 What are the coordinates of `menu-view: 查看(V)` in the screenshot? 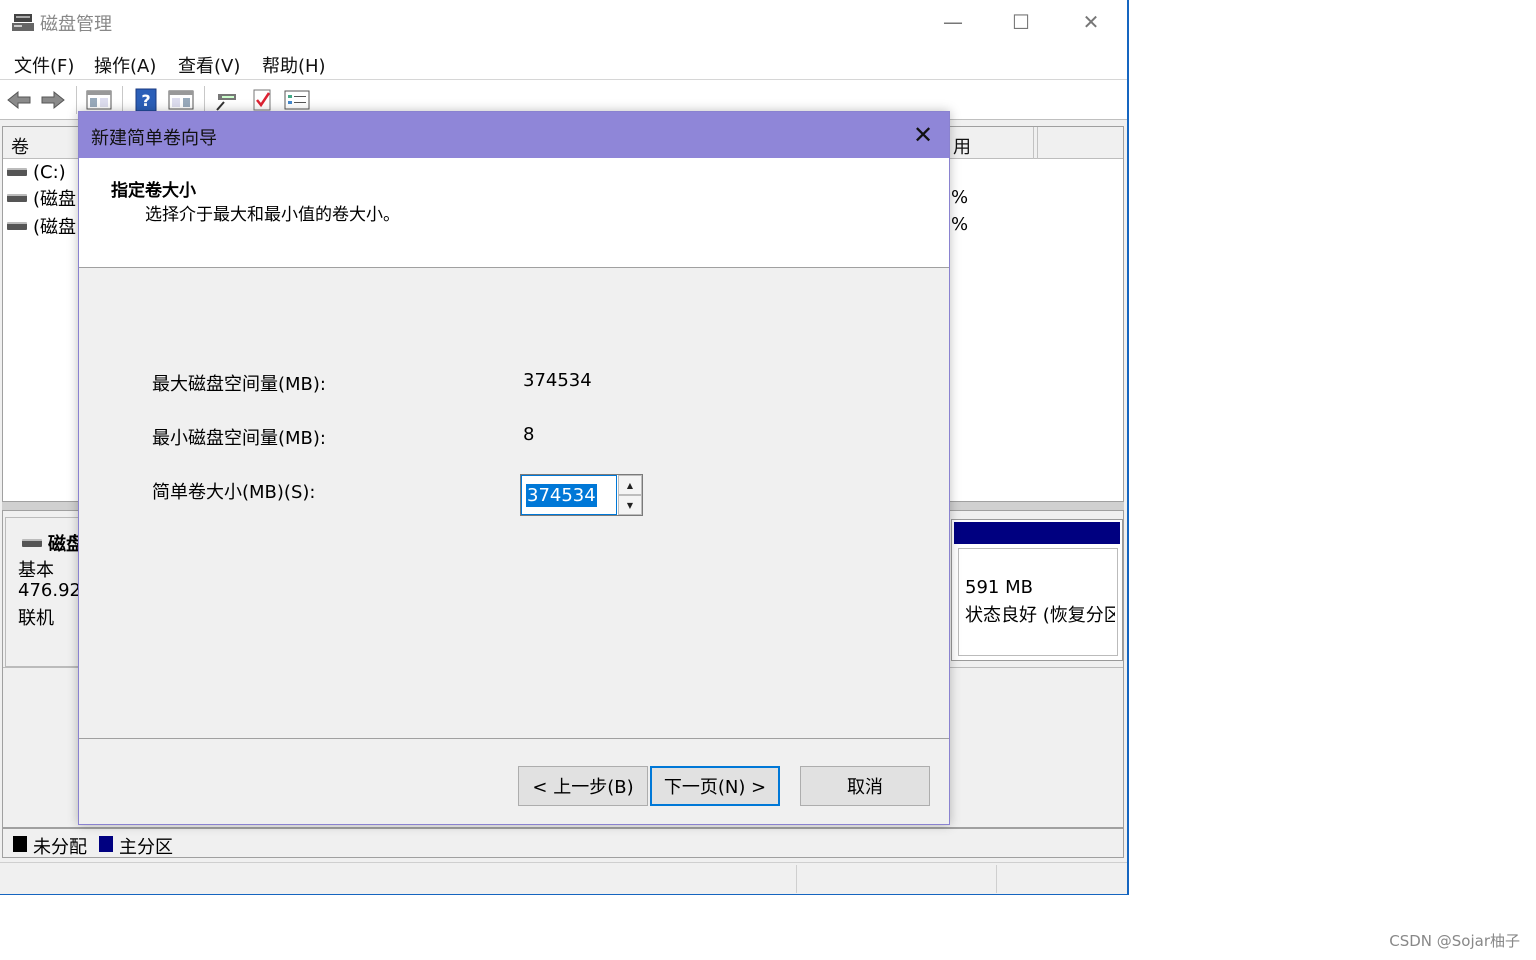 It's located at (209, 65).